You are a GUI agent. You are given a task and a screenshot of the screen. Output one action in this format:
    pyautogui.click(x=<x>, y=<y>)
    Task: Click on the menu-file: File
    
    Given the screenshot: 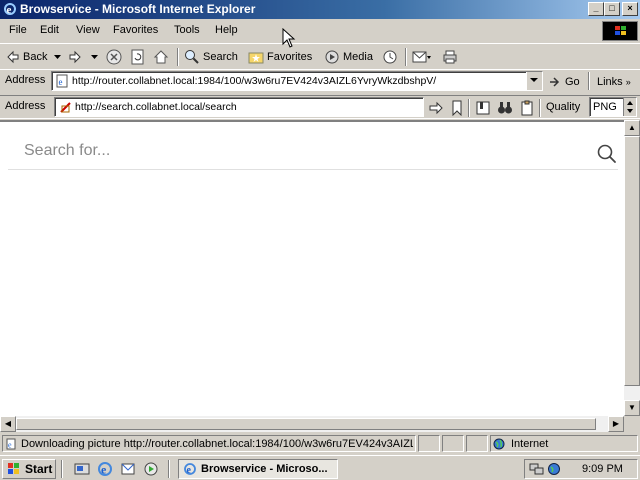 What is the action you would take?
    pyautogui.click(x=18, y=30)
    